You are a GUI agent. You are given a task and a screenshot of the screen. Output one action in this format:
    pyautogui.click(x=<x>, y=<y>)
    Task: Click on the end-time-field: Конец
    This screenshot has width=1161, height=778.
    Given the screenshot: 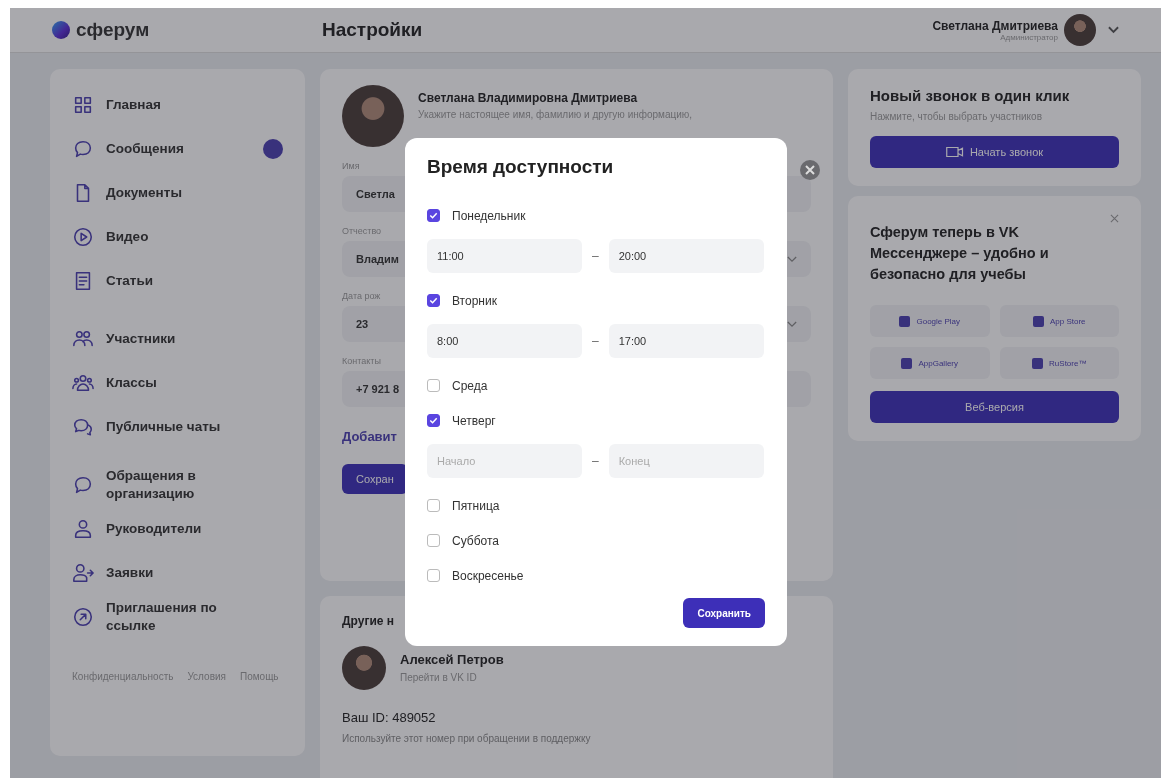 What is the action you would take?
    pyautogui.click(x=686, y=461)
    